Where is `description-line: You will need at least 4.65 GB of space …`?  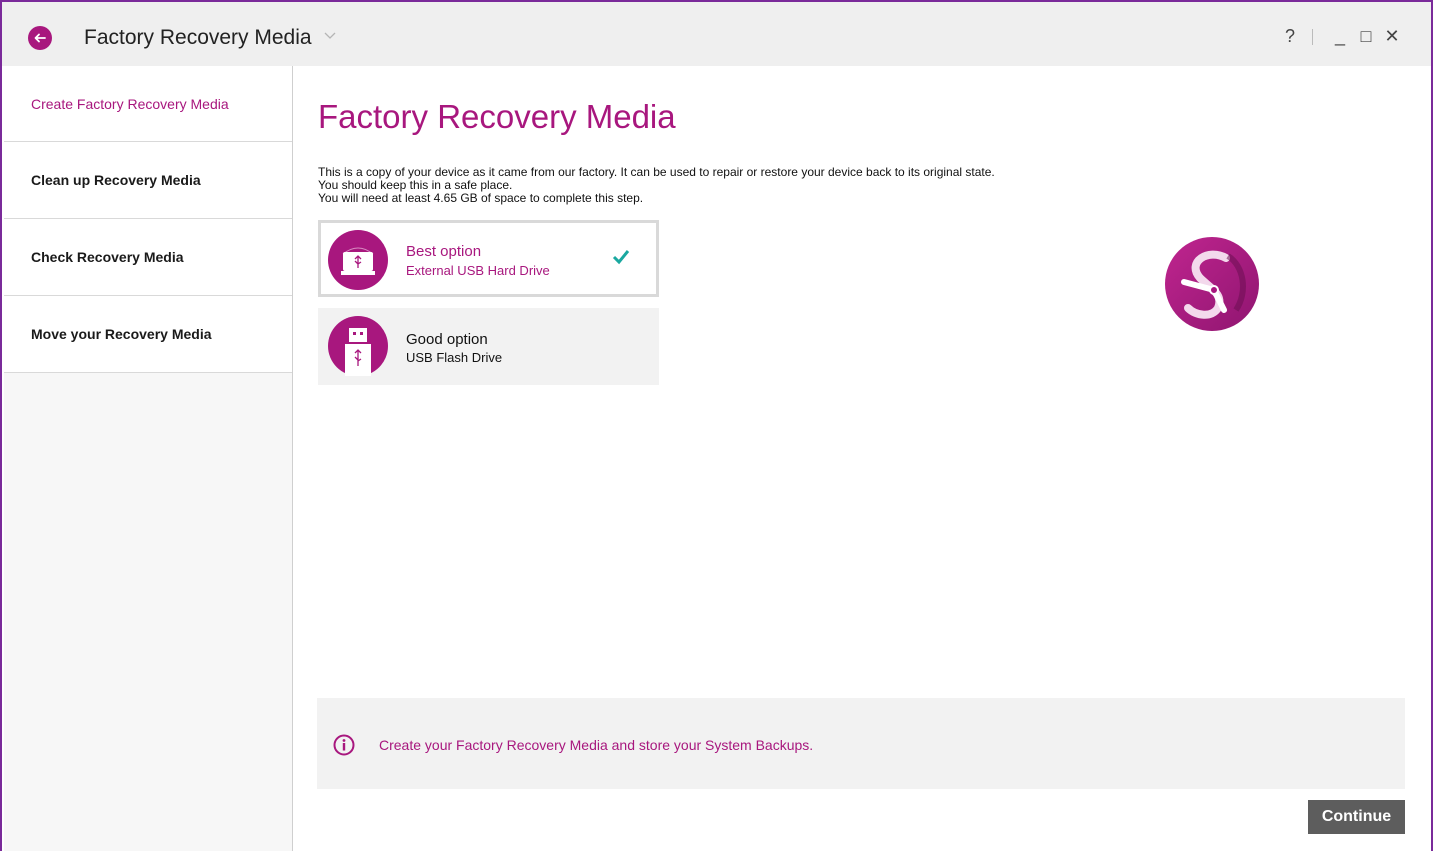 description-line: You will need at least 4.65 GB of space … is located at coordinates (481, 198).